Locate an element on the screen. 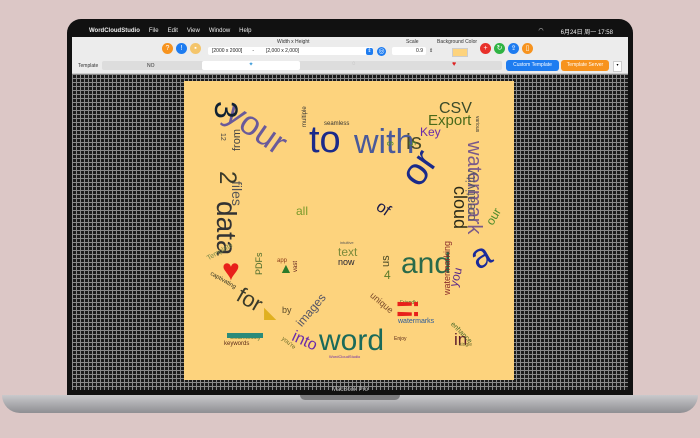 The height and width of the screenshot is (438, 700). word: various is located at coordinates (477, 124).